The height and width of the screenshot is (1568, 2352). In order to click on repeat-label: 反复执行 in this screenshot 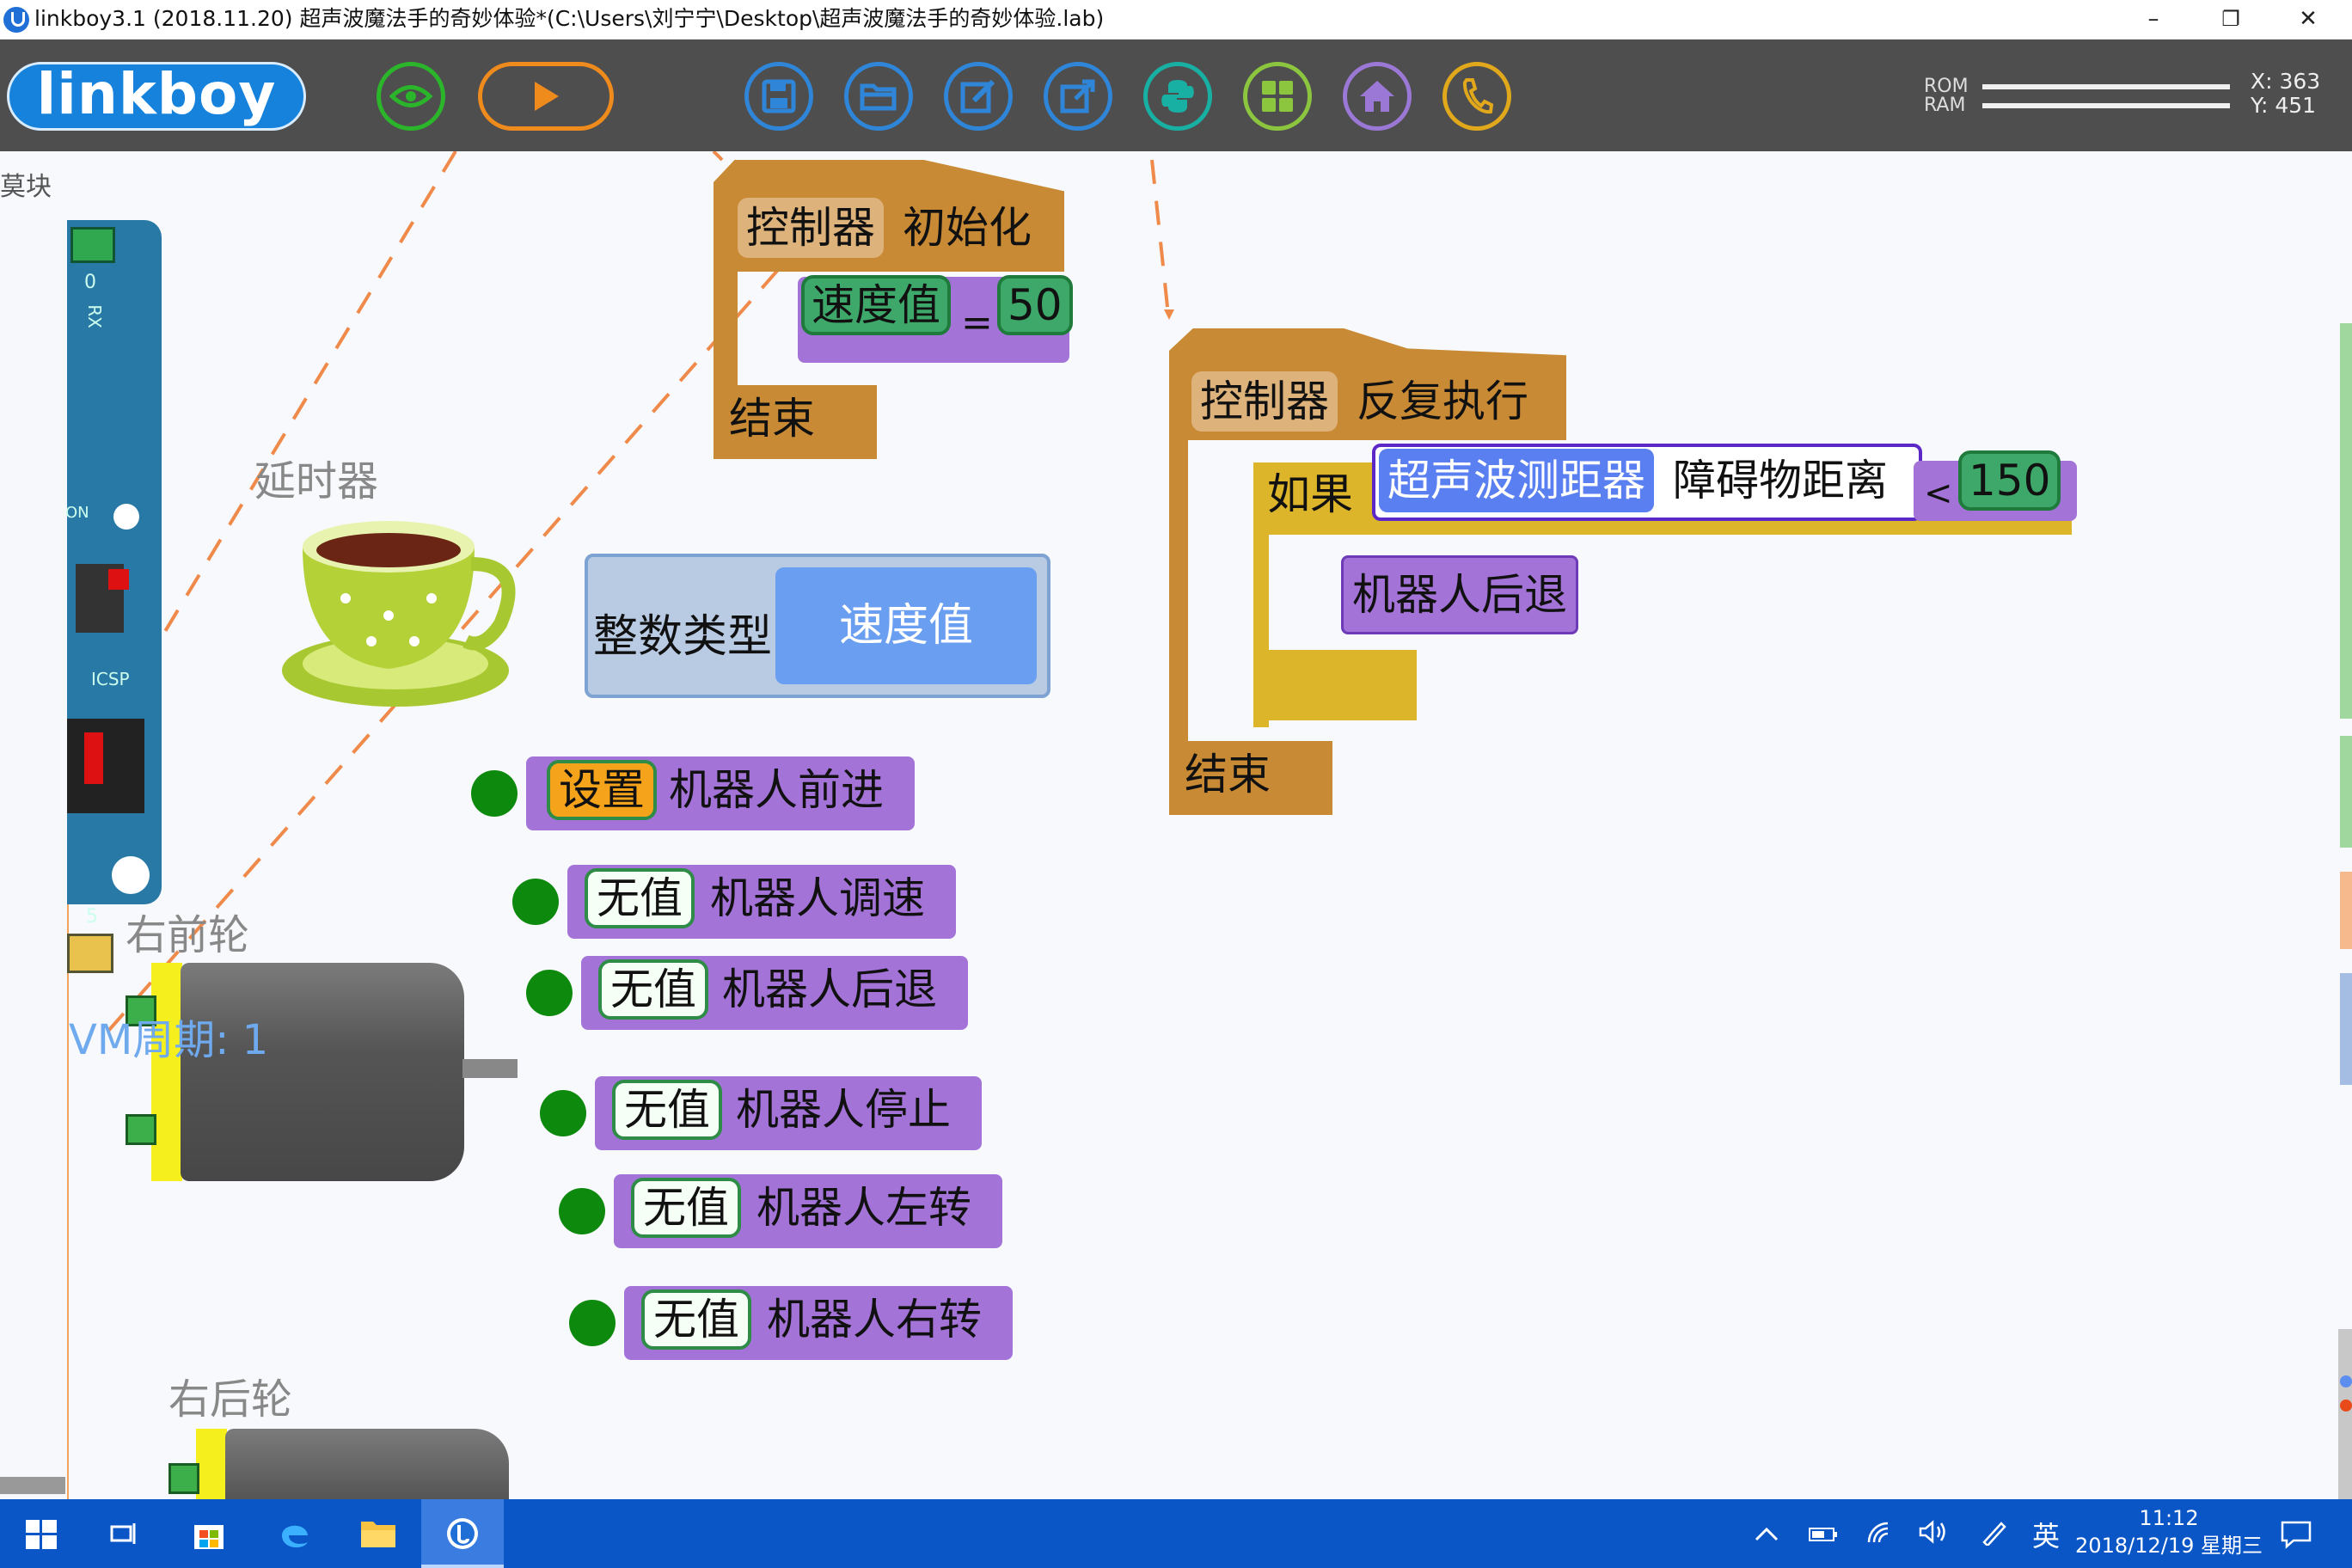, I will do `click(1442, 401)`.